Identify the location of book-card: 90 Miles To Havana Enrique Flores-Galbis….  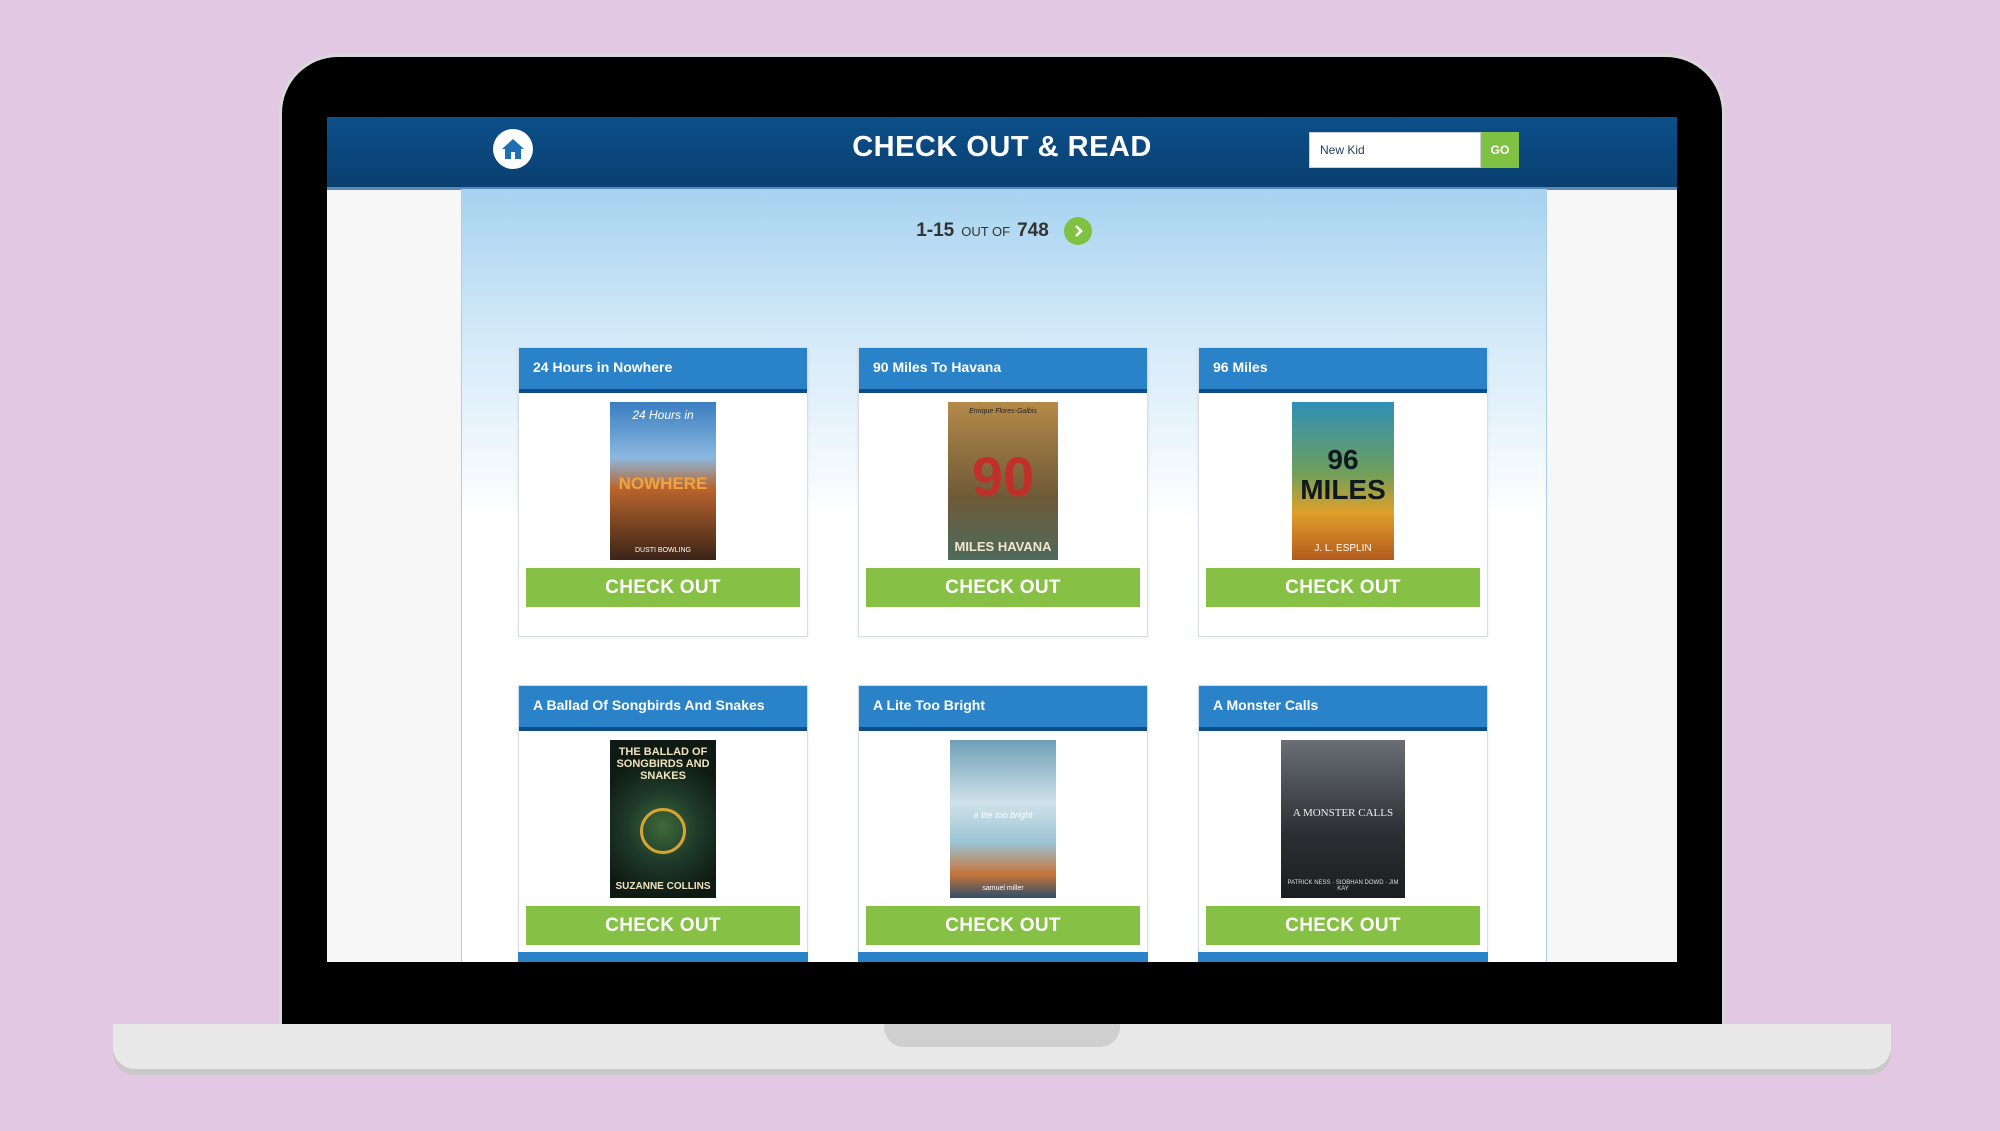
(1003, 492).